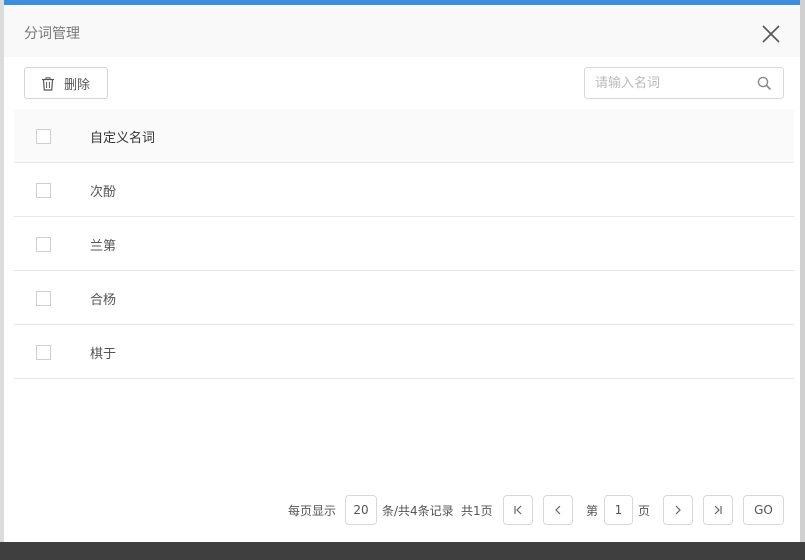  I want to click on pagination: 每页显示 20 条/共4条记录 共1页 第 1 页 GO, so click(402, 507).